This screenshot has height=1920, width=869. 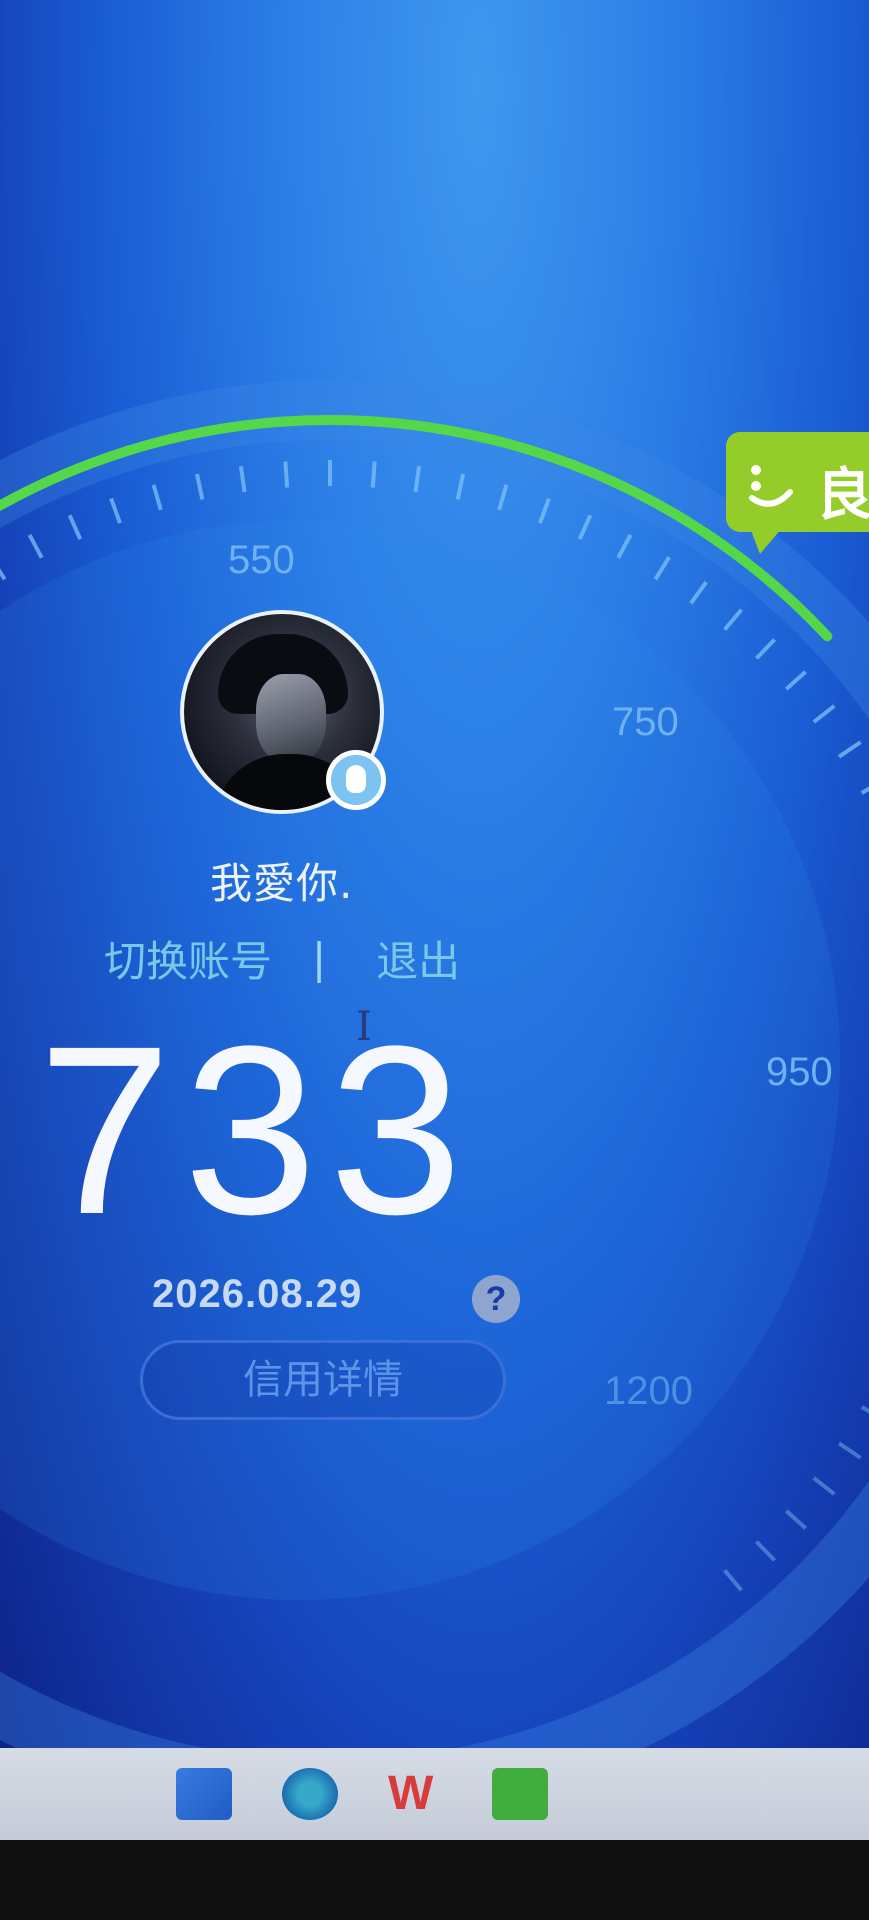 What do you see at coordinates (418, 958) in the screenshot?
I see `logout-link: 退出` at bounding box center [418, 958].